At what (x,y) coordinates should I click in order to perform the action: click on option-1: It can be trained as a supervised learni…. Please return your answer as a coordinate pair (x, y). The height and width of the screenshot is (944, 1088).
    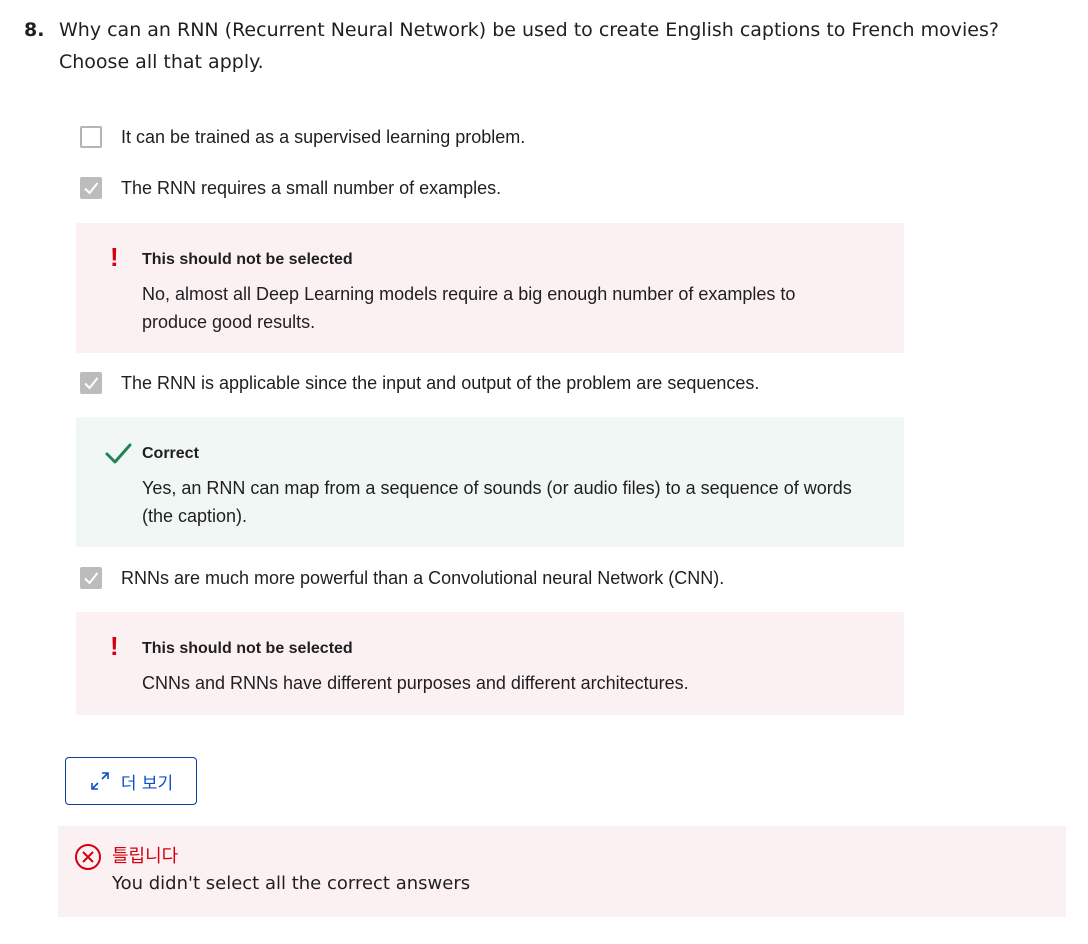
    Looking at the image, I should click on (302, 137).